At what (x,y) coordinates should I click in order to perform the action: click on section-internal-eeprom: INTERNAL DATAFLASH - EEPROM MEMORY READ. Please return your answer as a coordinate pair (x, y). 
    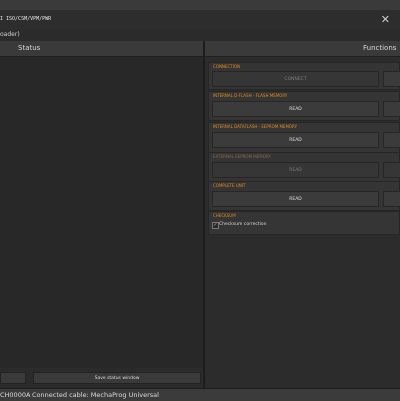
    Looking at the image, I should click on (304, 137).